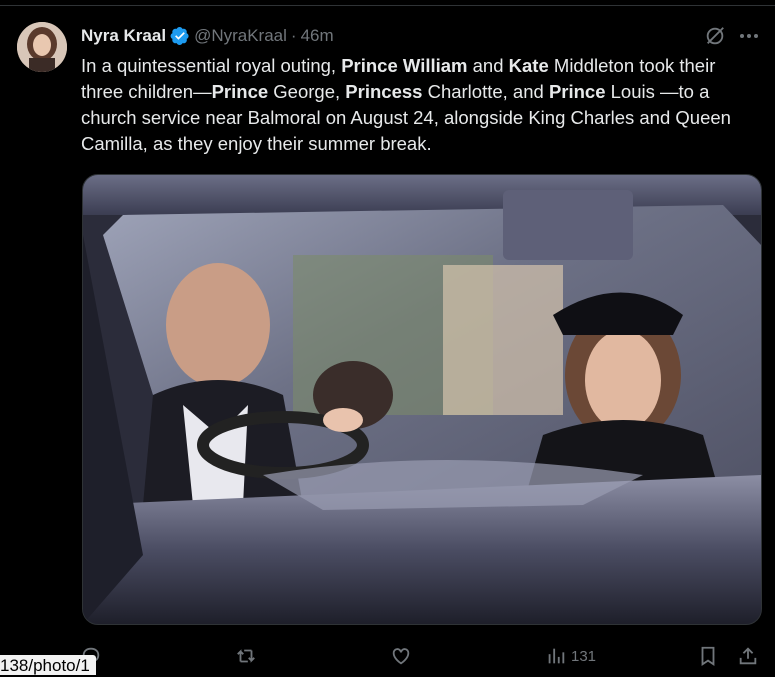  Describe the element at coordinates (404, 65) in the screenshot. I see `tweet-text-bold: Prince William` at that location.